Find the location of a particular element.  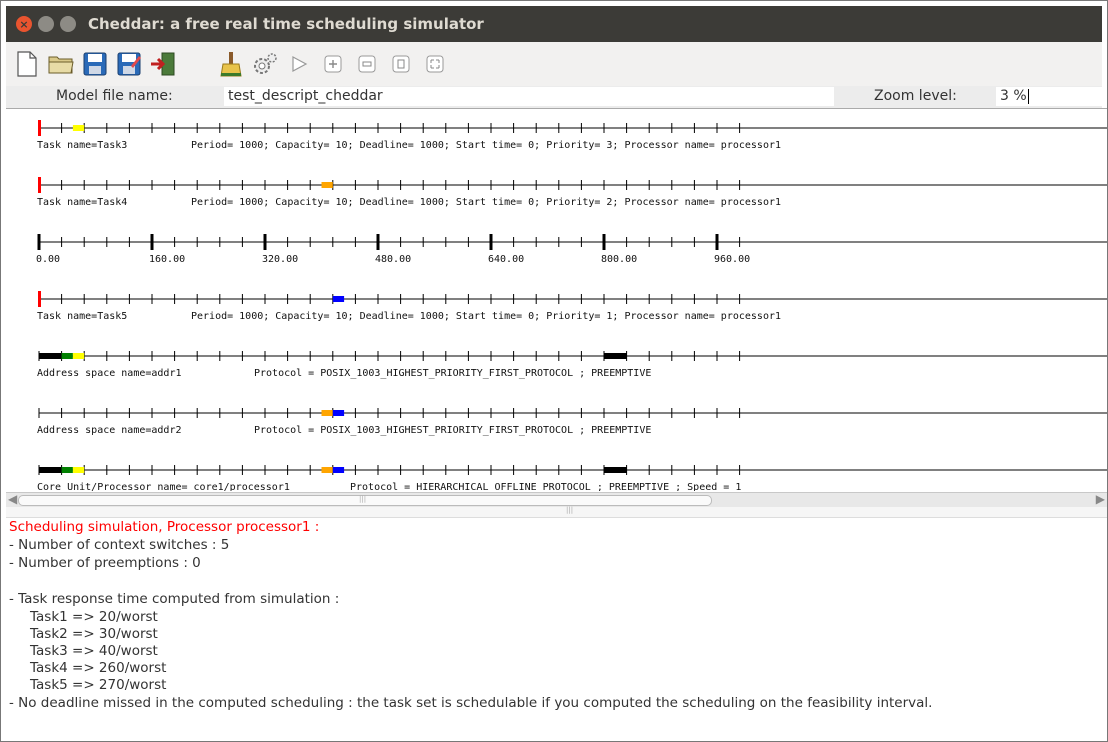

zoom-out-icon is located at coordinates (367, 64).